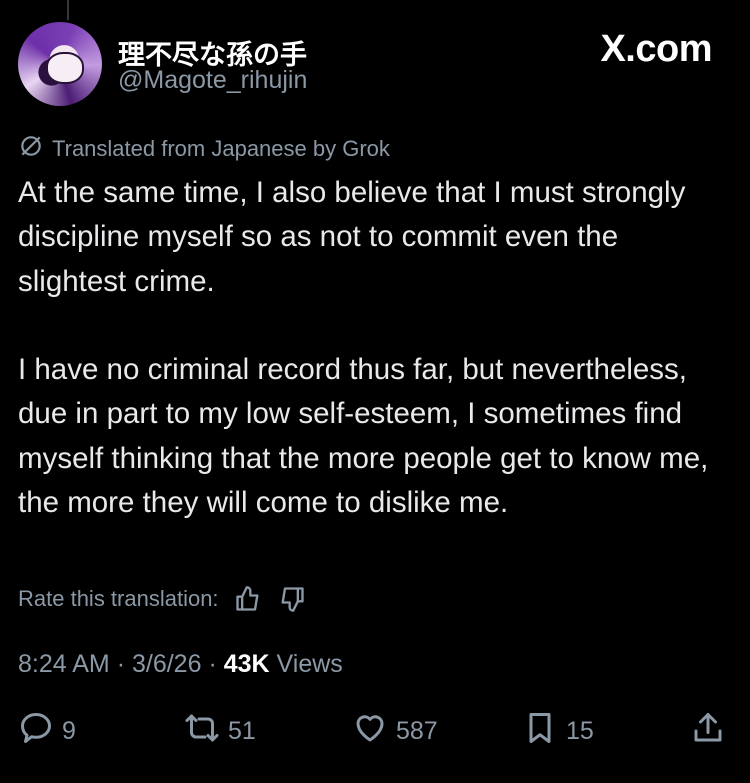 Image resolution: width=750 pixels, height=783 pixels. What do you see at coordinates (36, 731) in the screenshot?
I see `reply-icon` at bounding box center [36, 731].